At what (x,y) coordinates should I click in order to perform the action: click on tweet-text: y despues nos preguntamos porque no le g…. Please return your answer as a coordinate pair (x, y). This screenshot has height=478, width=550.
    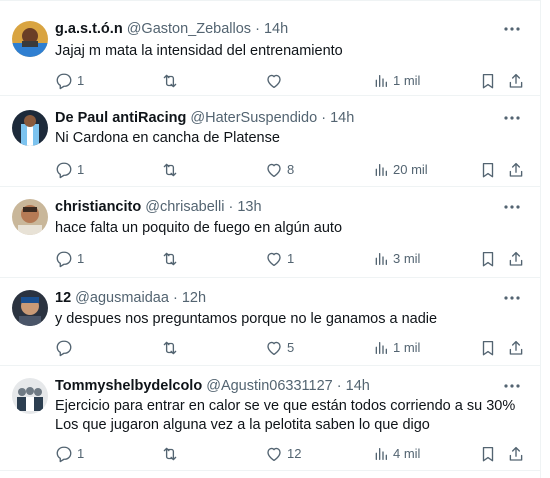
    Looking at the image, I should click on (285, 319).